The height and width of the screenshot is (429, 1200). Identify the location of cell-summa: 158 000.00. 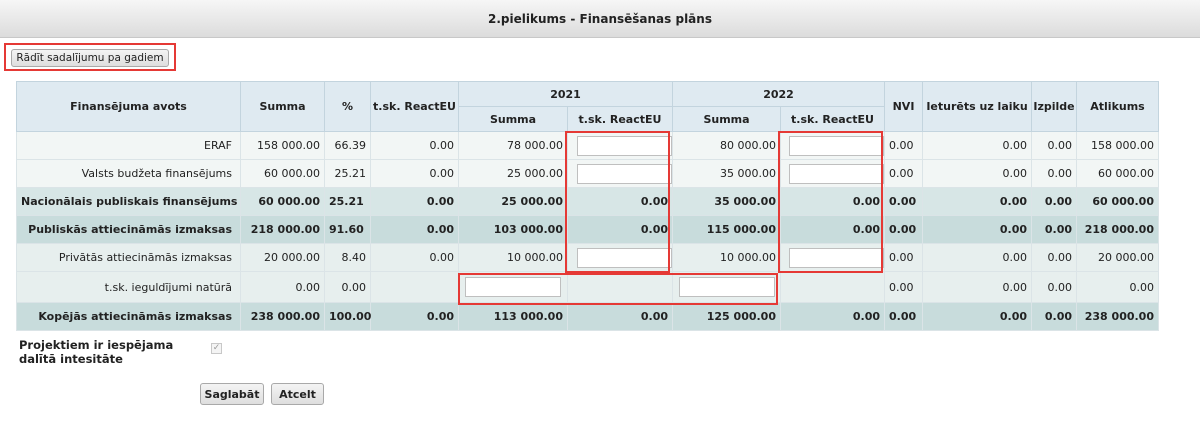
(282, 145).